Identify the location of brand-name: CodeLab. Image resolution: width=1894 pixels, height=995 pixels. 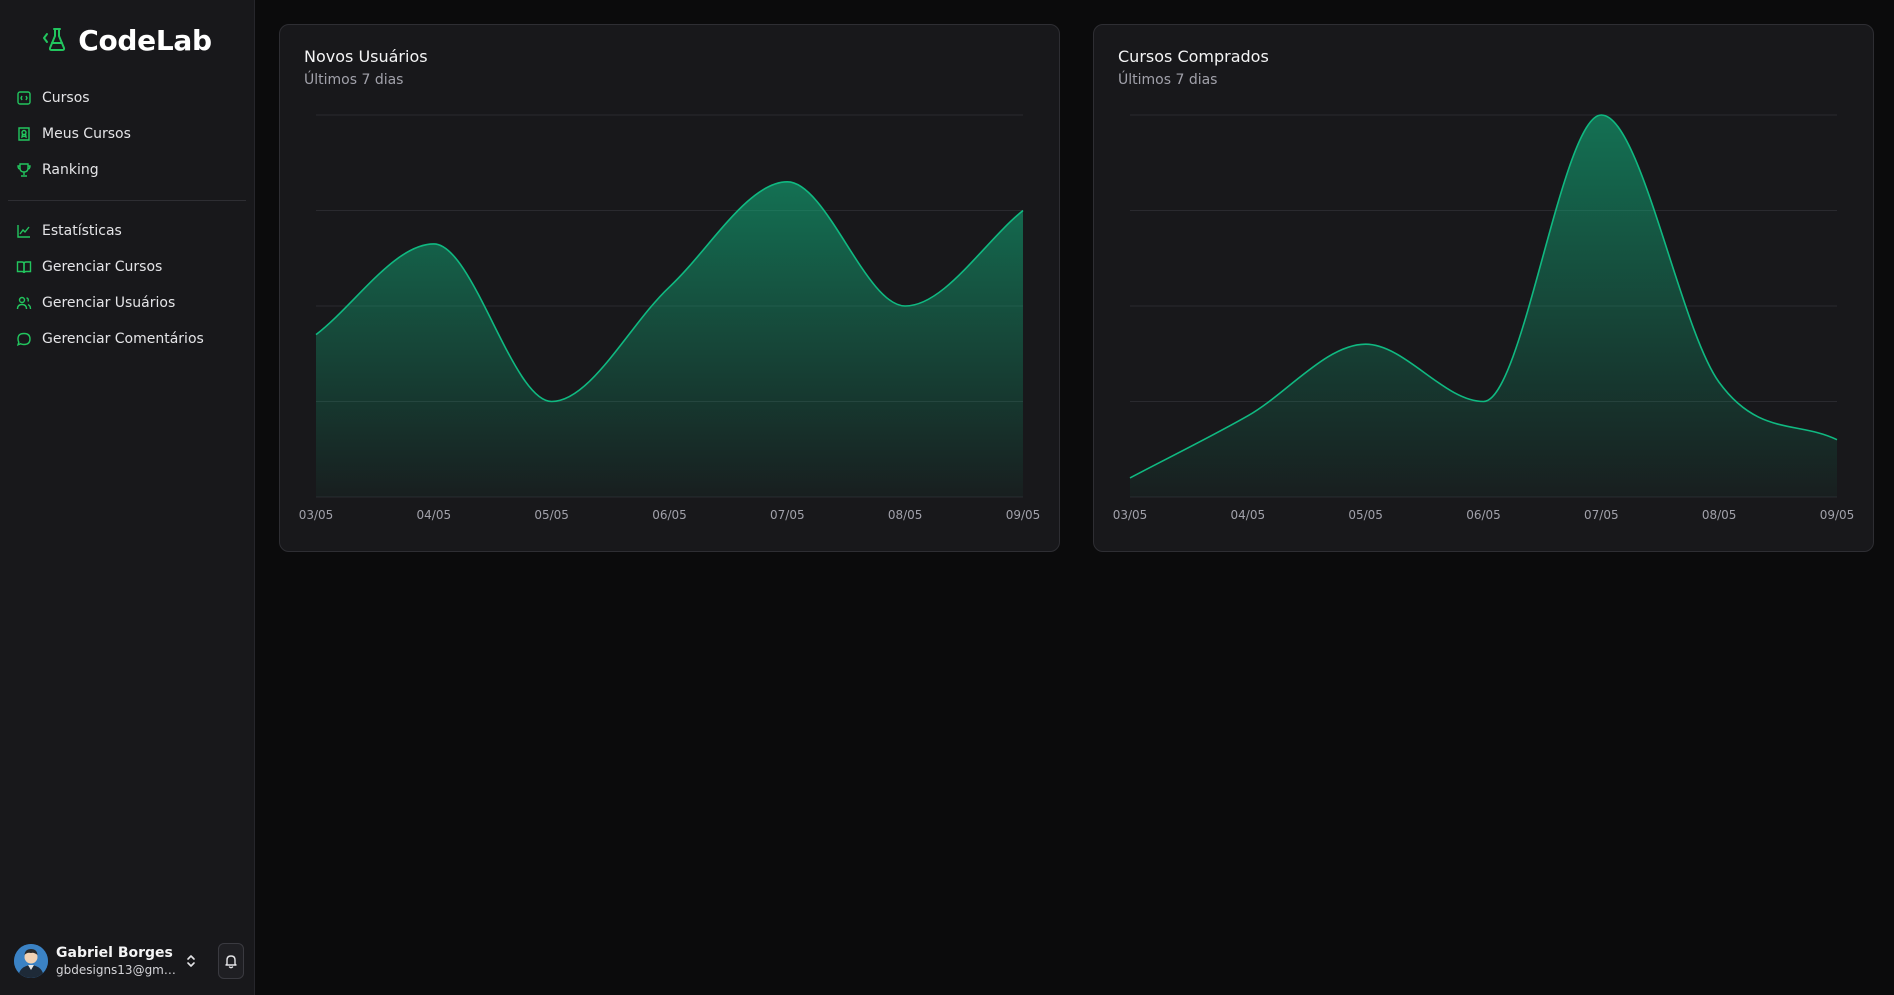
(145, 40).